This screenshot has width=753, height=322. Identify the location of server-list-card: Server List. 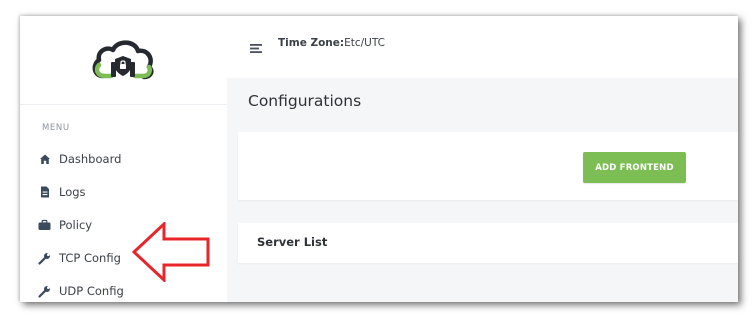
(488, 243).